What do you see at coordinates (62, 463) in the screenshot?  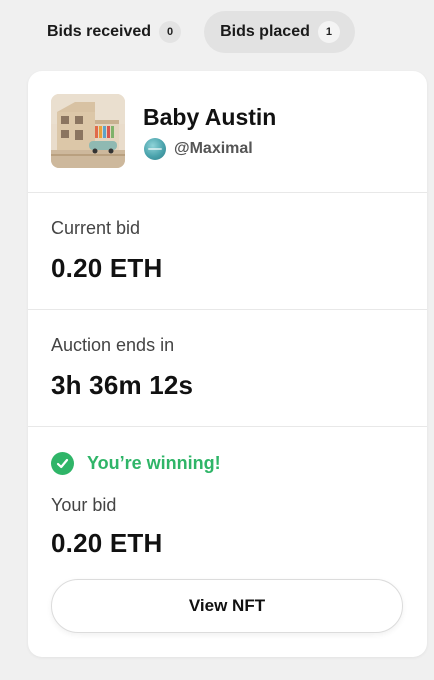 I see `check-circle-icon` at bounding box center [62, 463].